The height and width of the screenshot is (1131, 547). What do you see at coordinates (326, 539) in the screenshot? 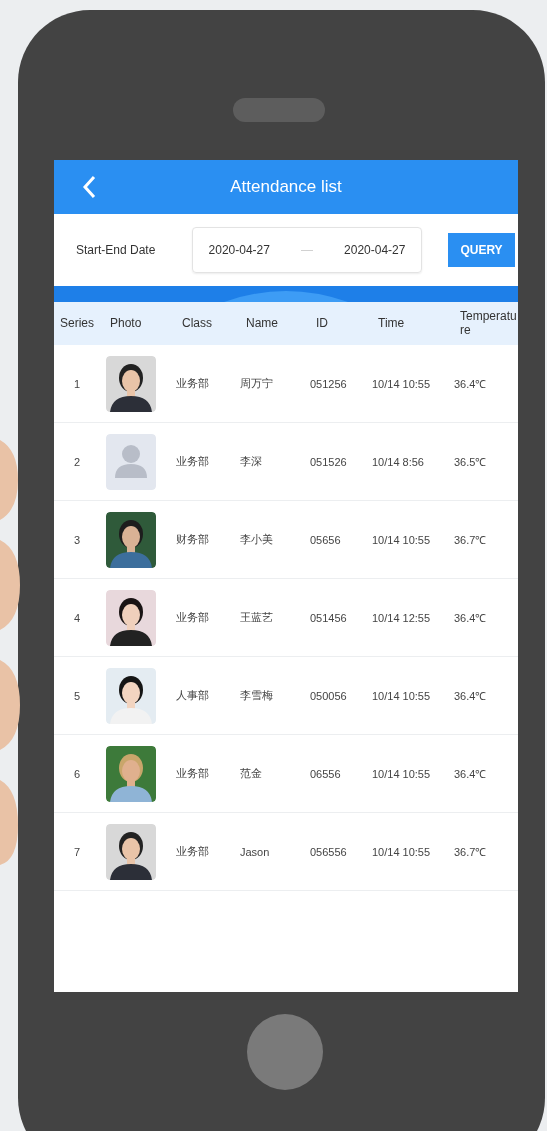
I see `table-cell-text: 05656` at bounding box center [326, 539].